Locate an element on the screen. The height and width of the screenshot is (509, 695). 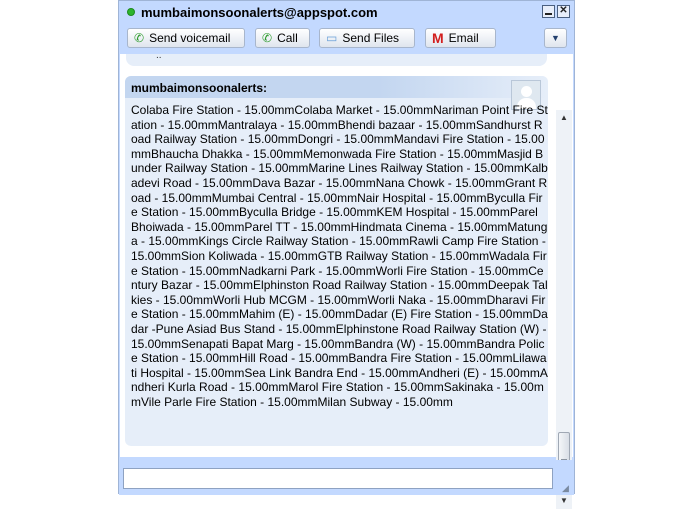
previous-message-fragment: .. is located at coordinates (159, 55).